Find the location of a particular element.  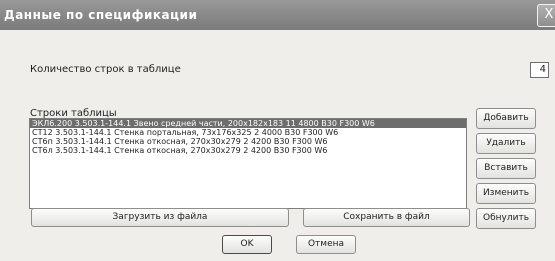

close-button: X is located at coordinates (546, 15).